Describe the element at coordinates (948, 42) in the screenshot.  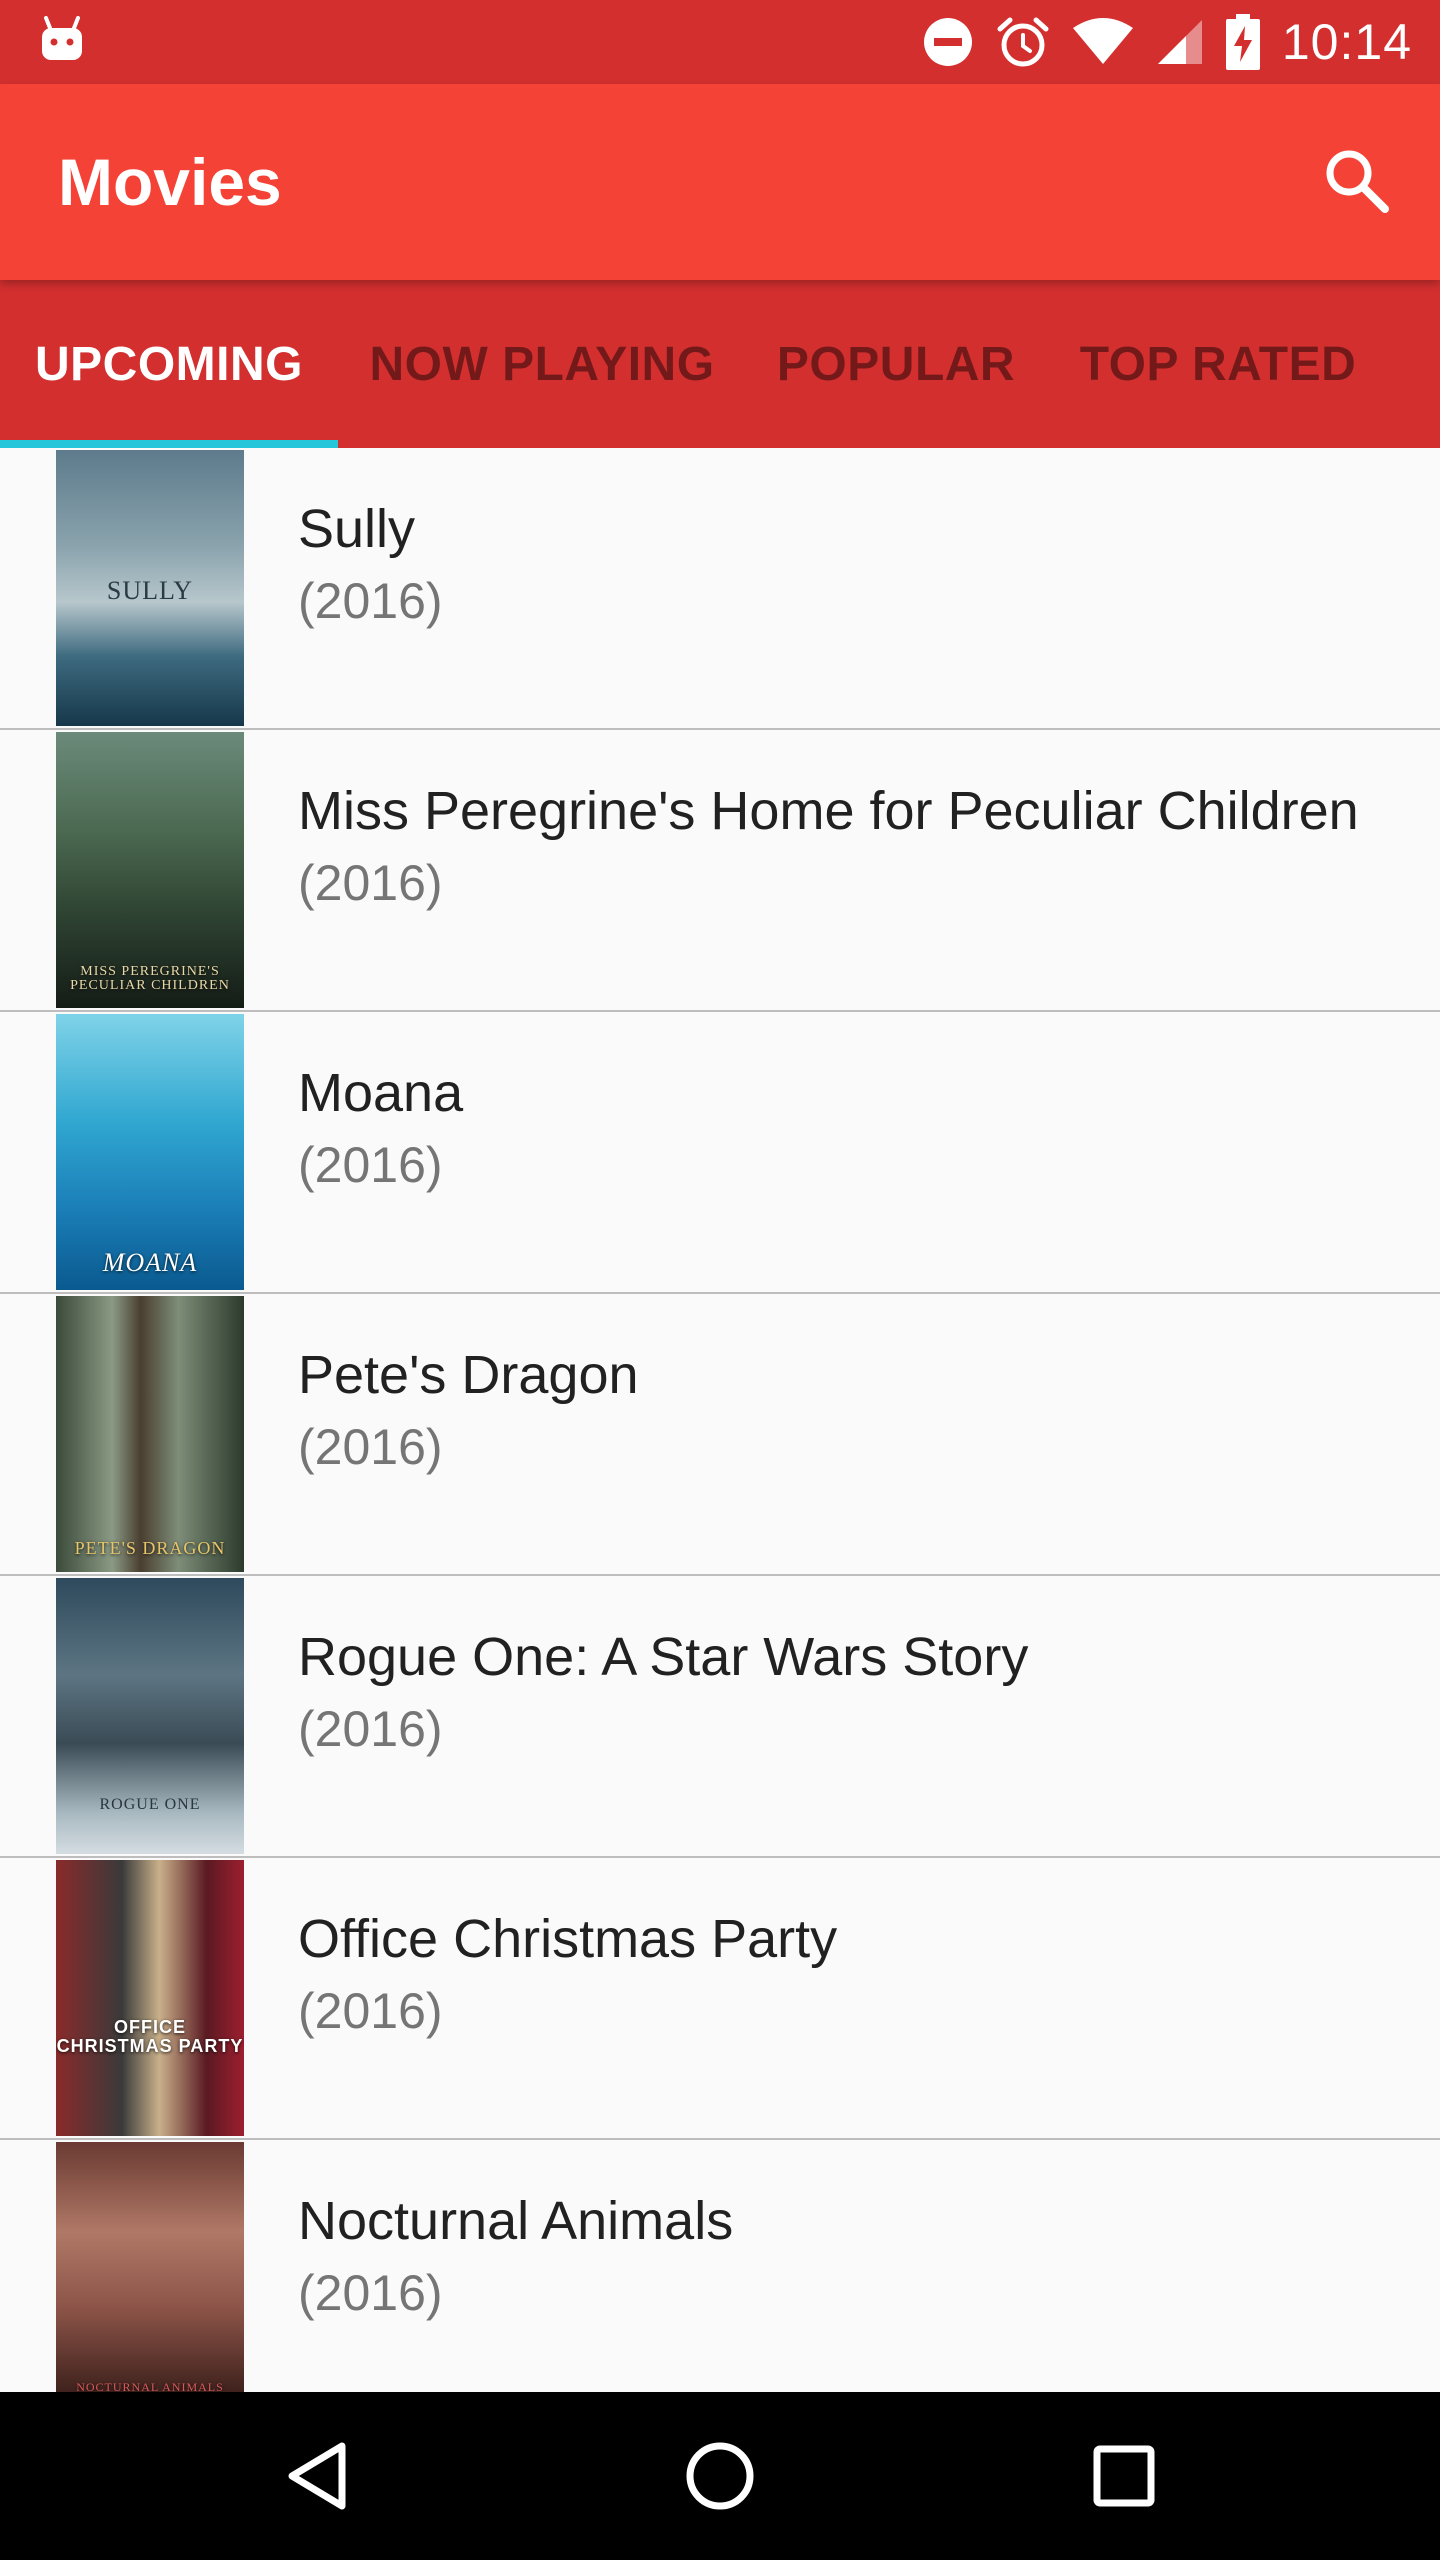
I see `do-not-disturb-icon` at that location.